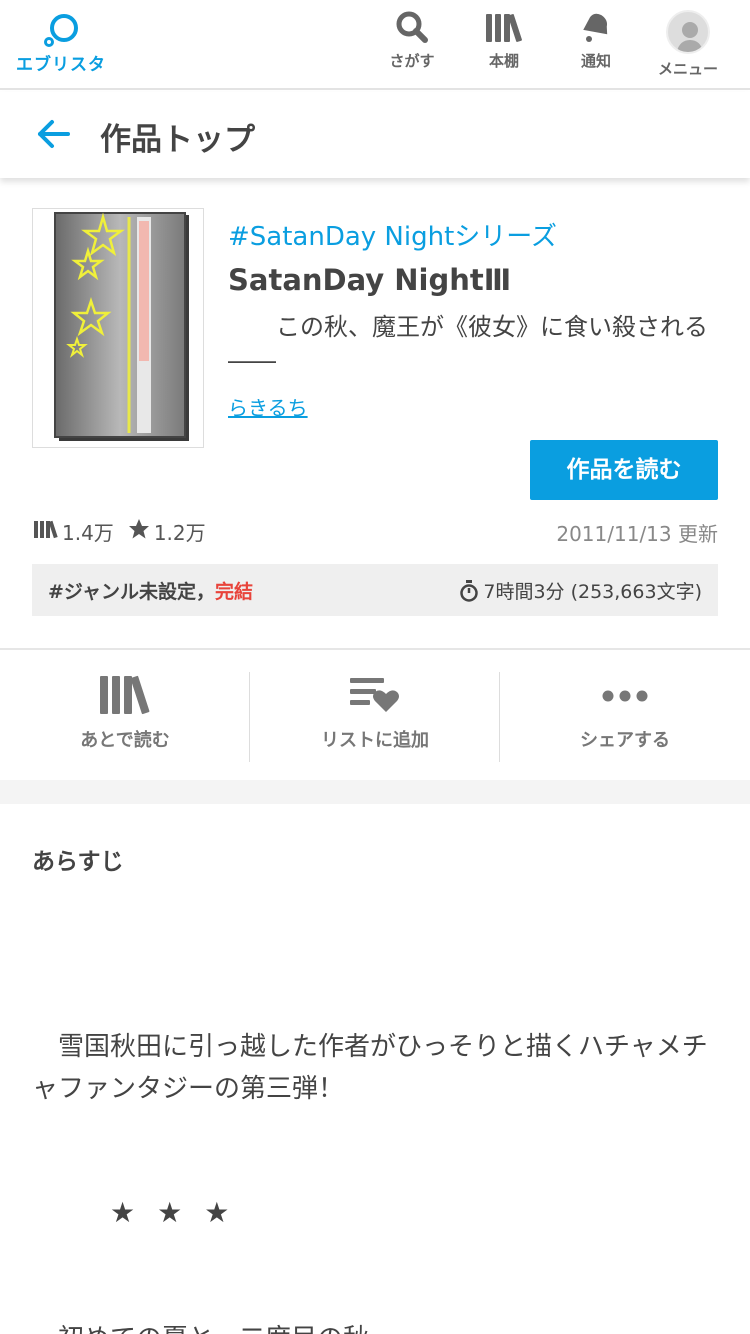  What do you see at coordinates (61, 65) in the screenshot?
I see `logo-text: エブリスタ` at bounding box center [61, 65].